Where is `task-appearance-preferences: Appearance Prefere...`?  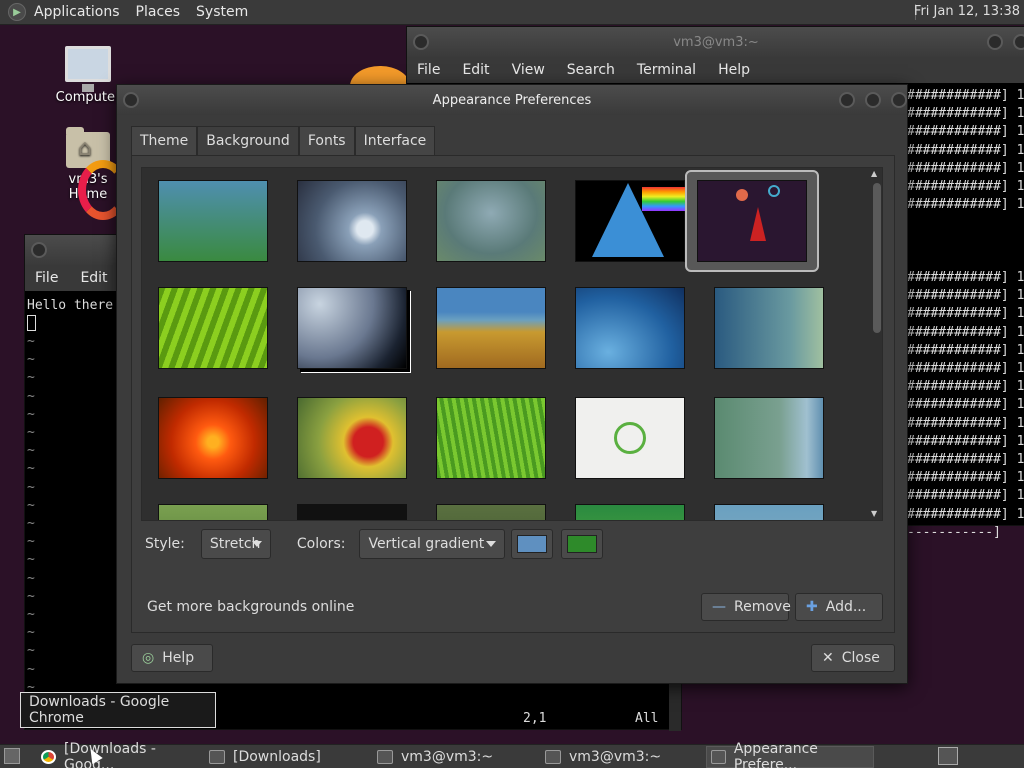 task-appearance-preferences: Appearance Prefere... is located at coordinates (790, 754).